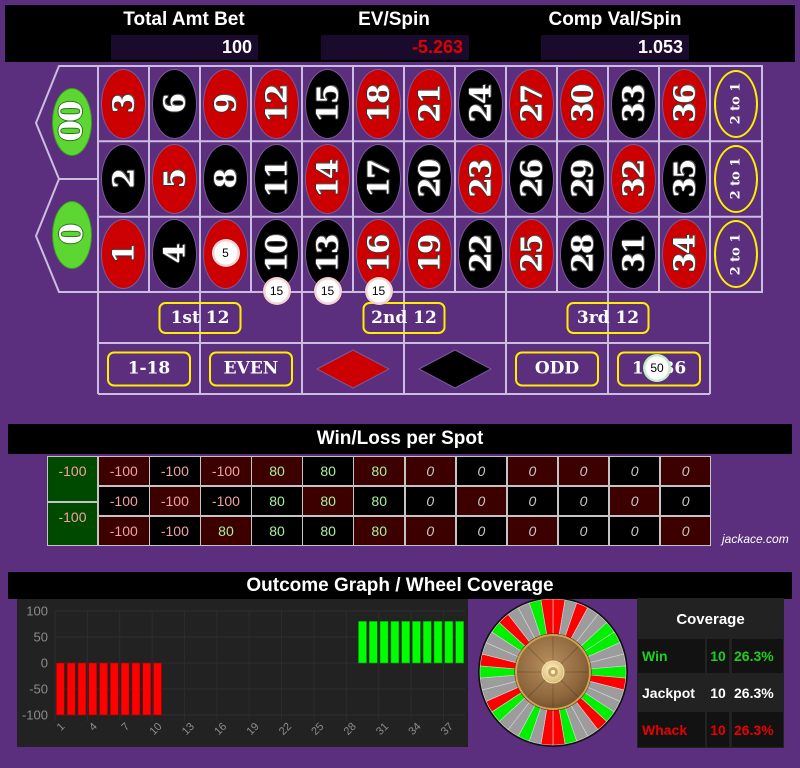 The height and width of the screenshot is (768, 800). Describe the element at coordinates (123, 178) in the screenshot. I see `number-cell-2: 2` at that location.